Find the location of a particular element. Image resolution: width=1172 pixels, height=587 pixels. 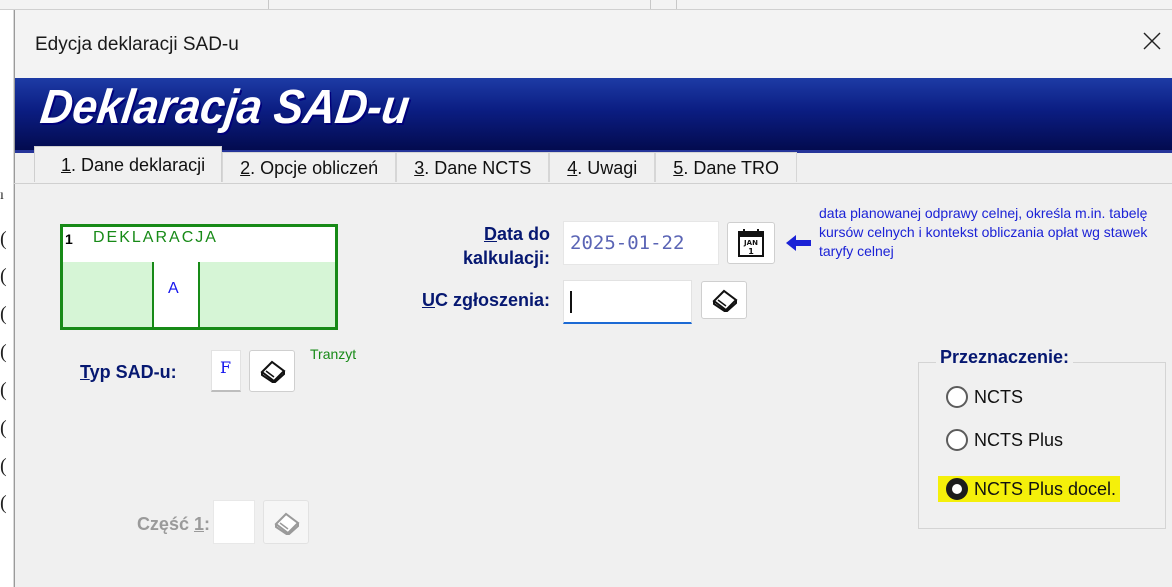

tab-label: . Dane deklaracji is located at coordinates (138, 165).